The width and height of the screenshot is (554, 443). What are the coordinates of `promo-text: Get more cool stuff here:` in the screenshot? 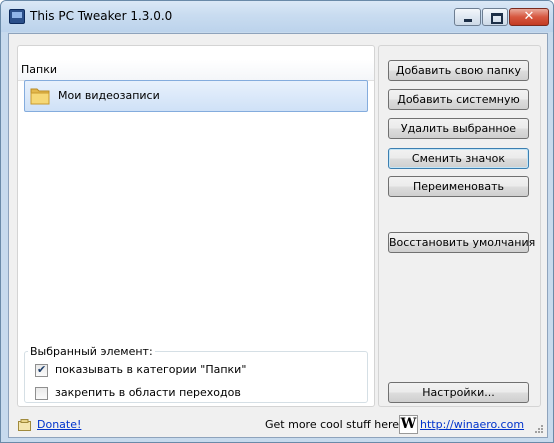 It's located at (334, 424).